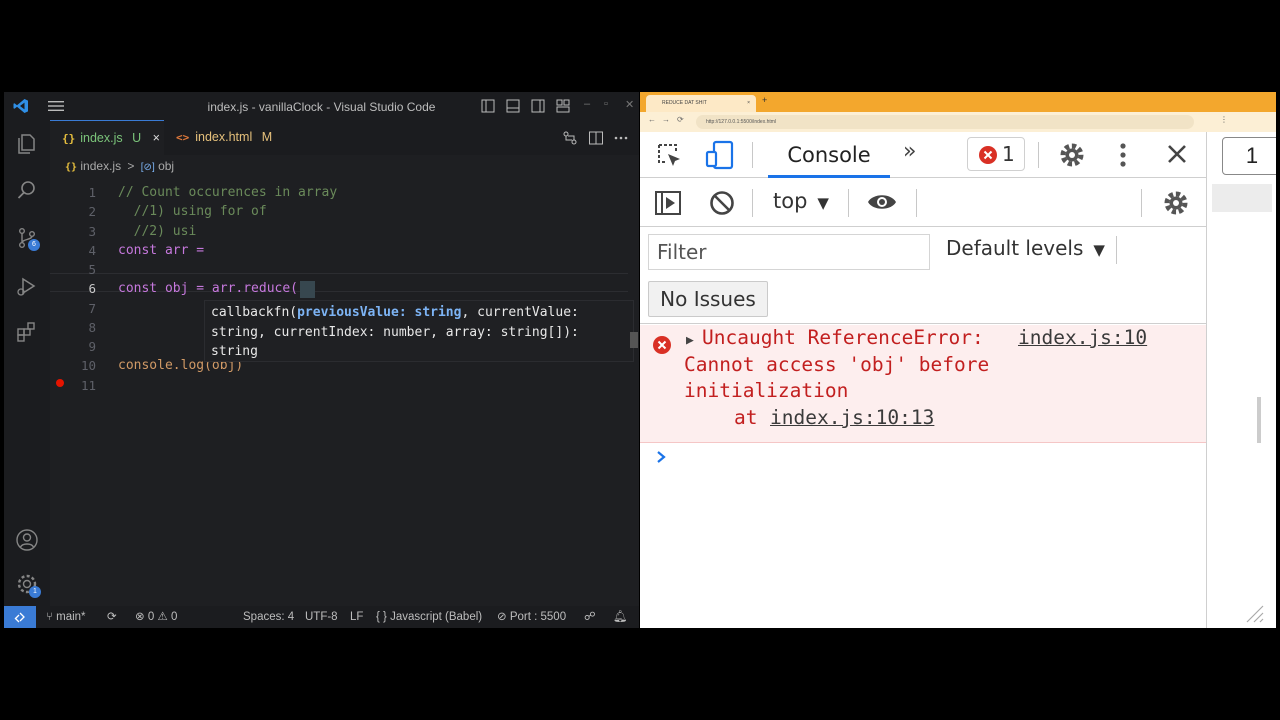 This screenshot has width=1280, height=720. What do you see at coordinates (234, 351) in the screenshot?
I see `tooltip-line3: string` at bounding box center [234, 351].